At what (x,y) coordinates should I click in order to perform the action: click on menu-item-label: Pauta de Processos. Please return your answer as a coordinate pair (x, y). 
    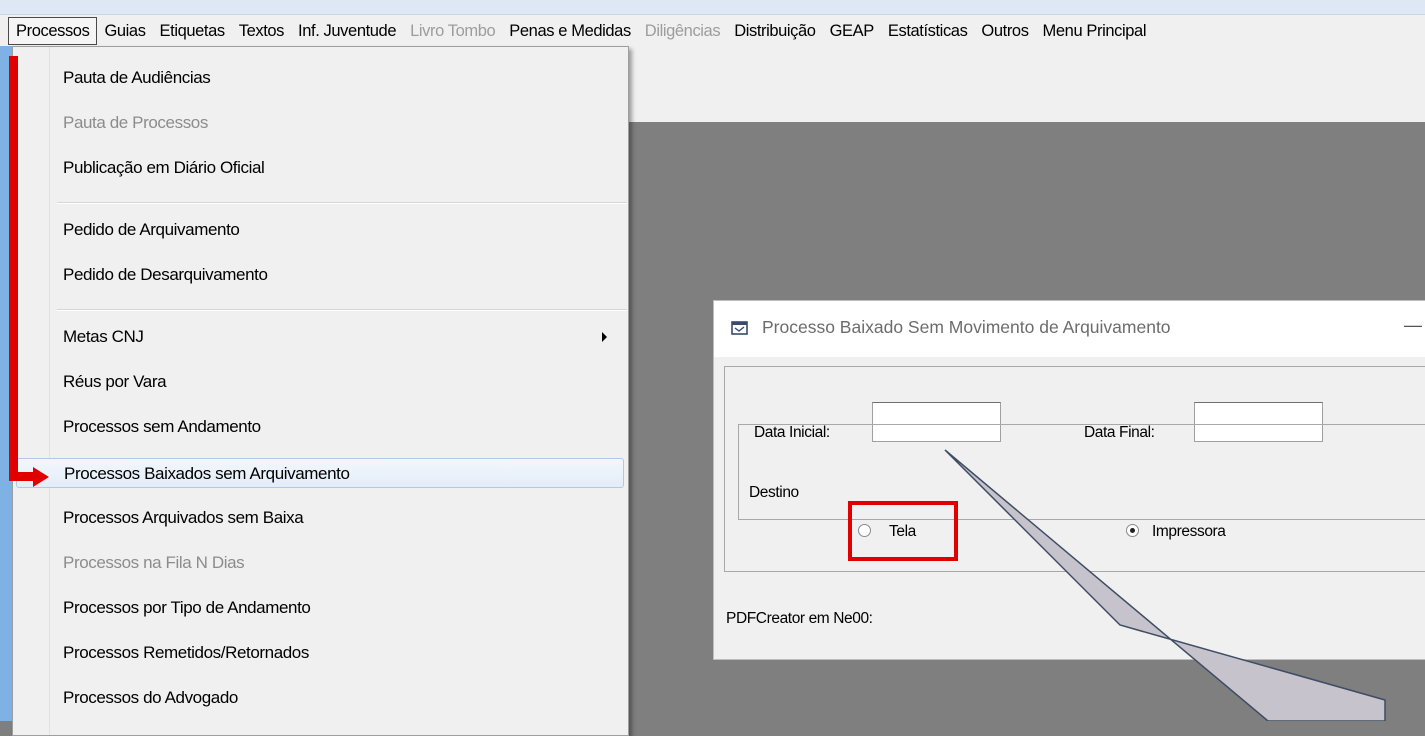
    Looking at the image, I should click on (135, 122).